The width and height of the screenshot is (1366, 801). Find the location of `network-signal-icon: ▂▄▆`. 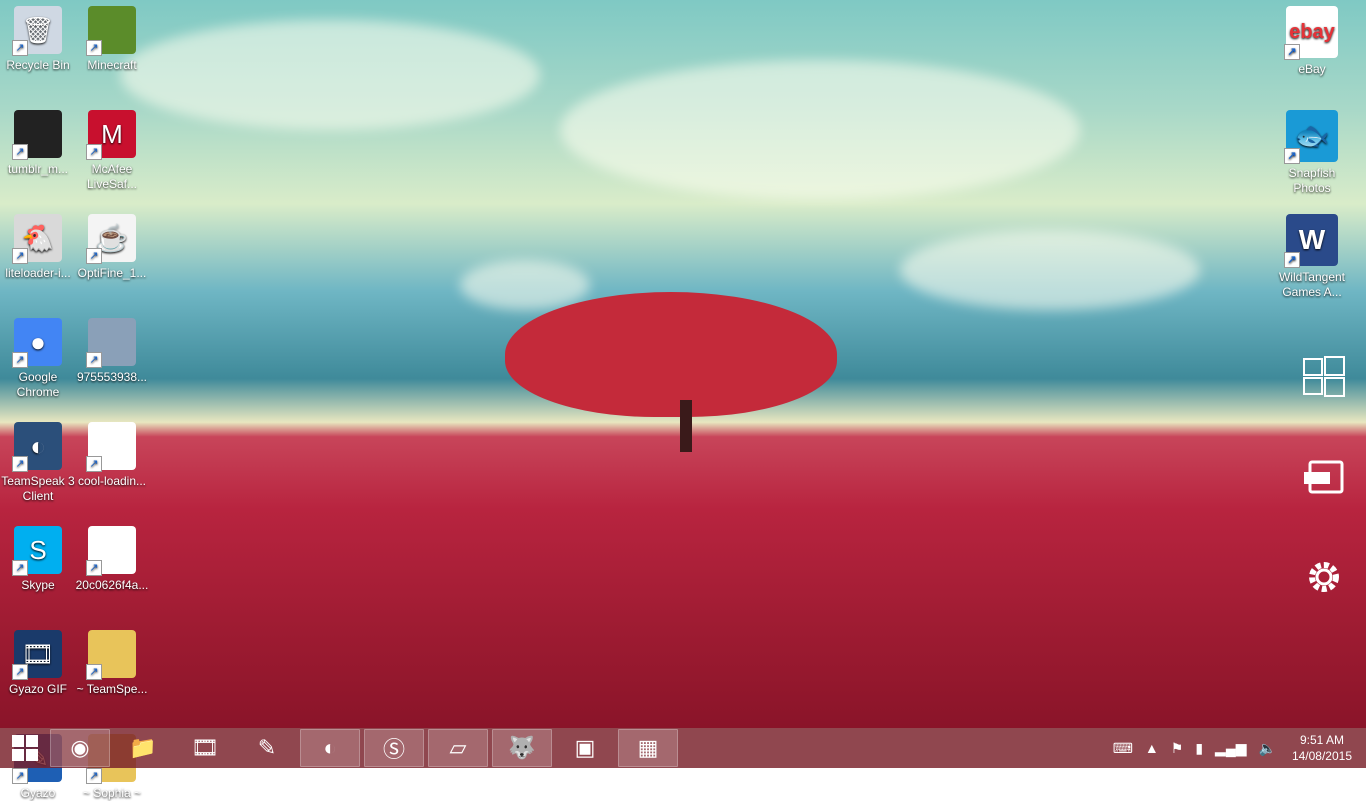

network-signal-icon: ▂▄▆ is located at coordinates (1230, 748).